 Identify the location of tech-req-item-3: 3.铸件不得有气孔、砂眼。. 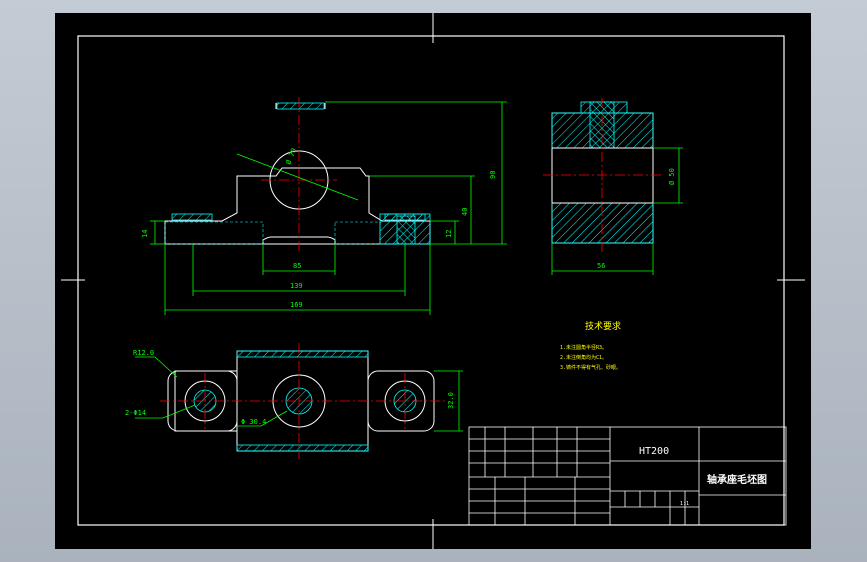
(590, 367).